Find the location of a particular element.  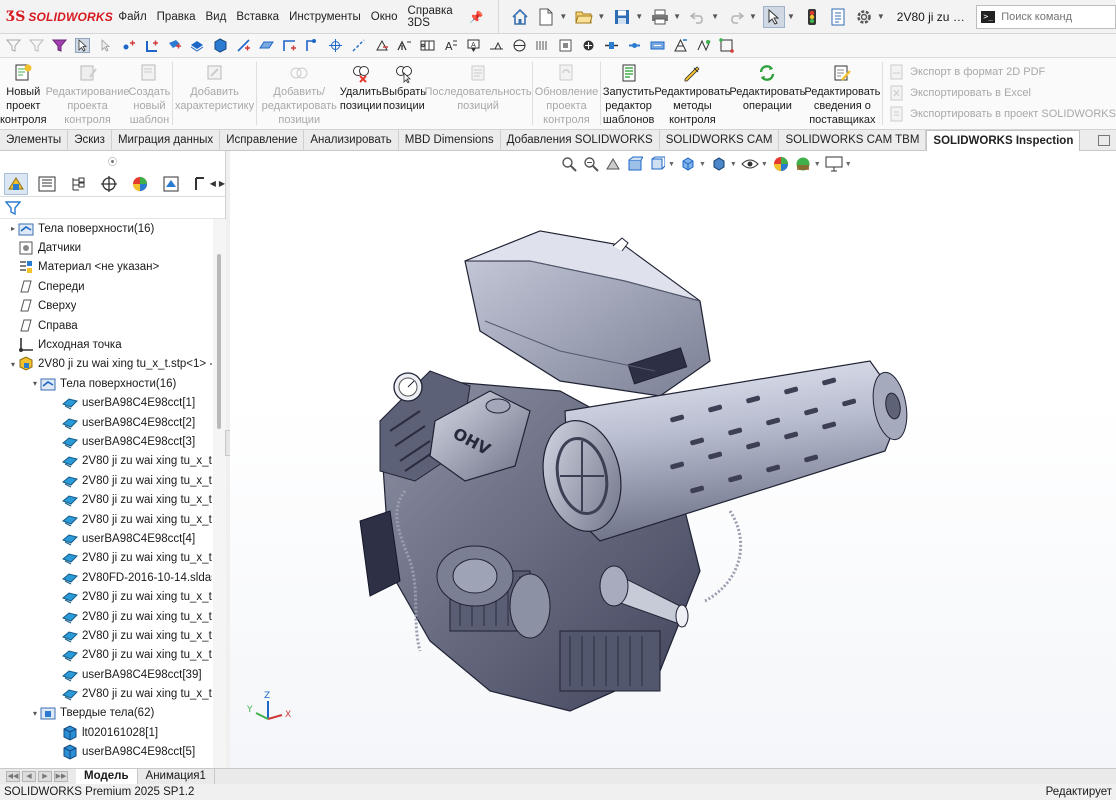

filter-geometric-tolerance-icon is located at coordinates (427, 45).